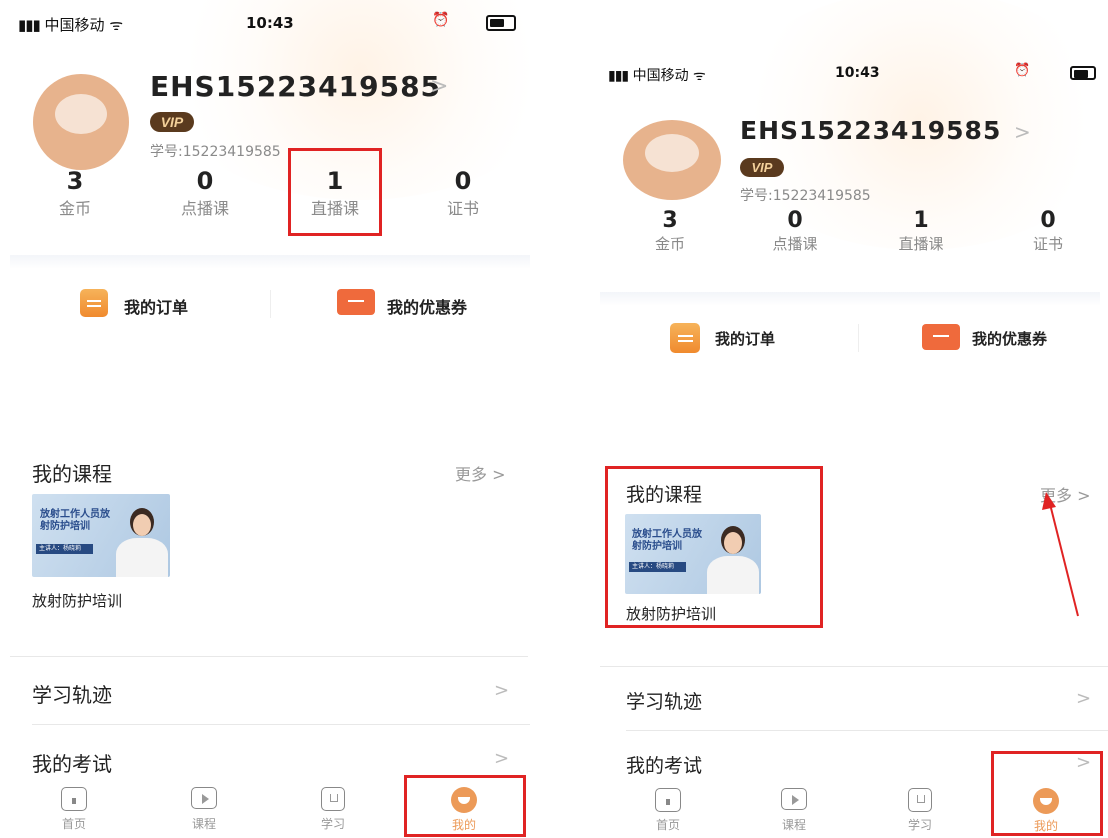 Image resolution: width=1108 pixels, height=838 pixels. I want to click on my-courses-title: 我的课程, so click(72, 474).